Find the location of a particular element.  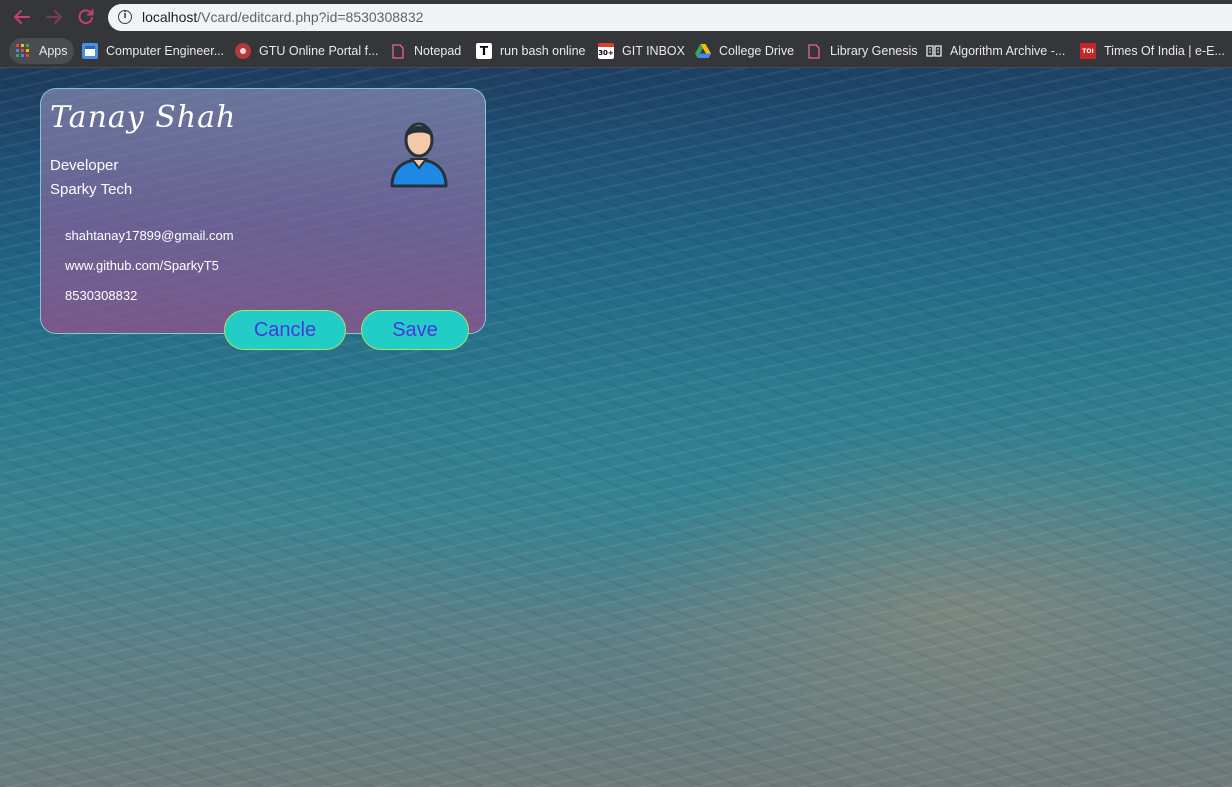

blogger-doc-icon is located at coordinates (90, 51).